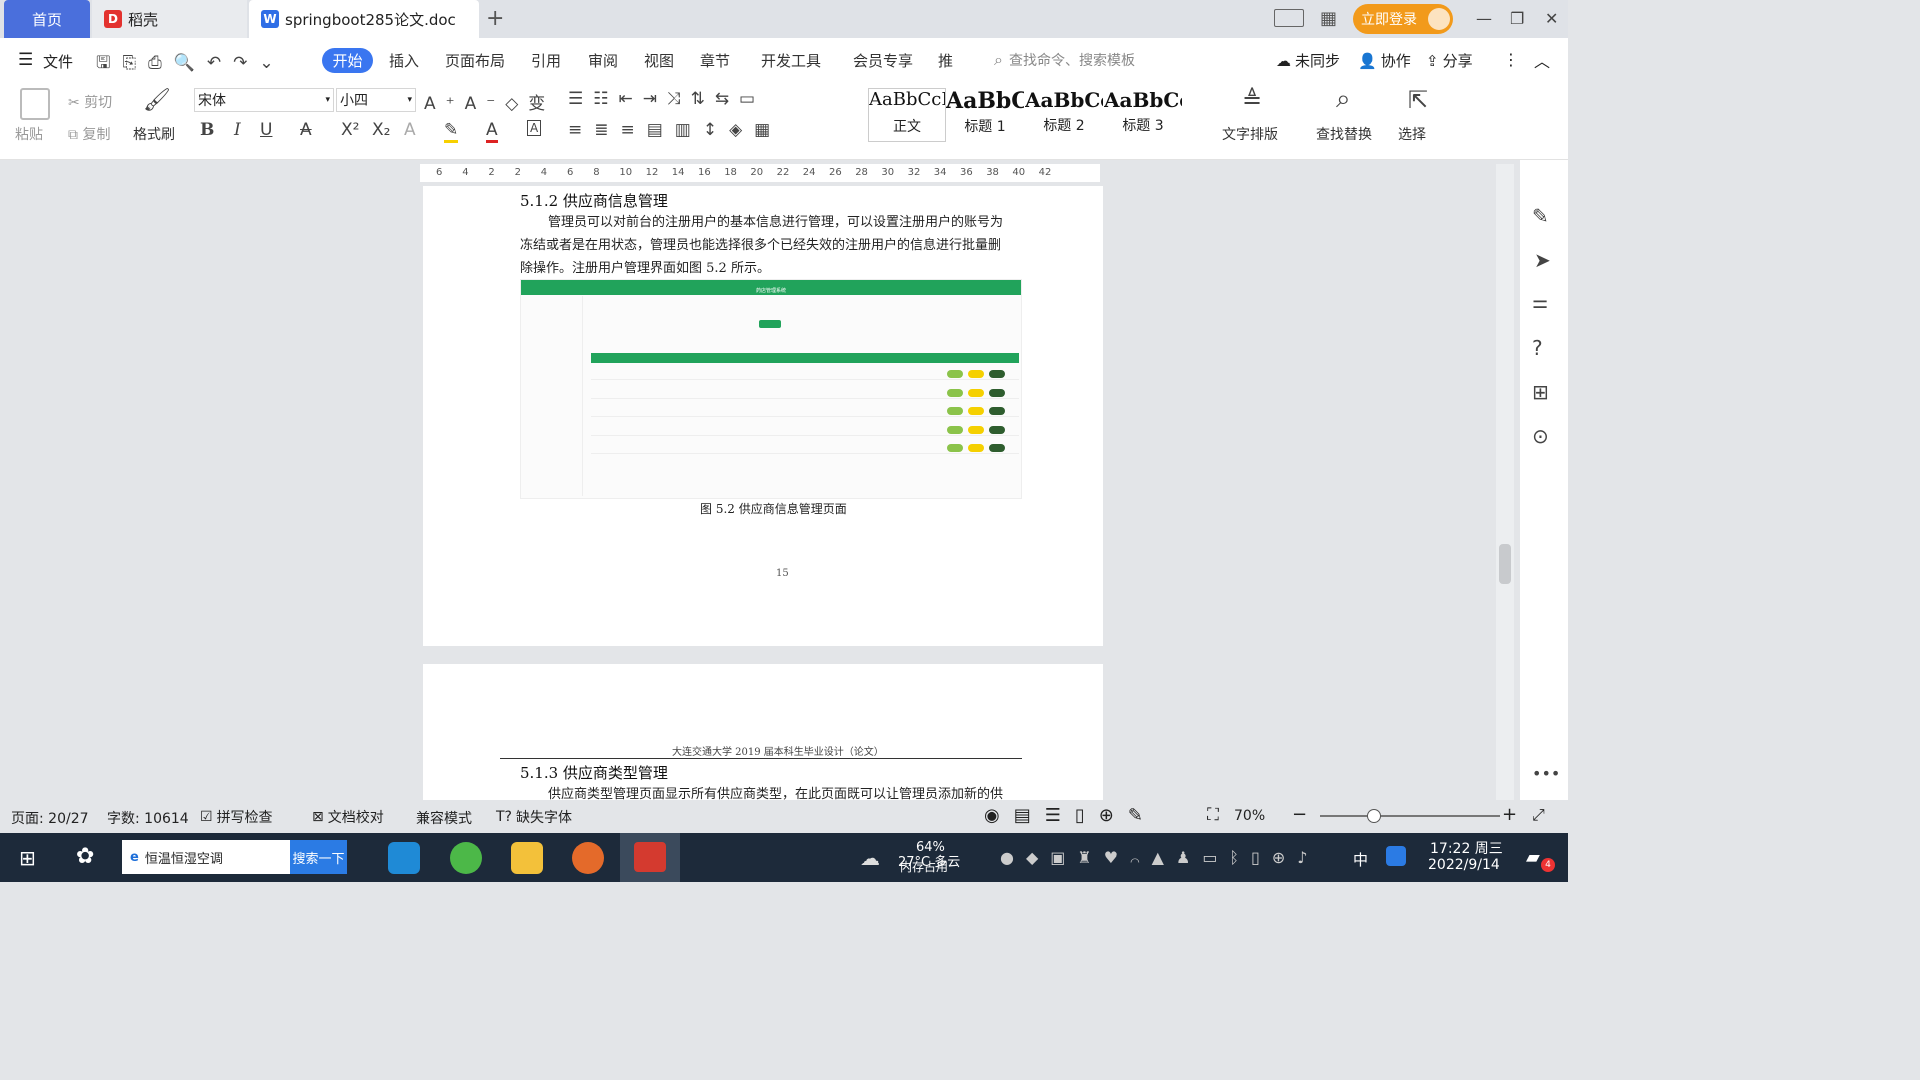 The width and height of the screenshot is (1920, 1080). Describe the element at coordinates (1533, 857) in the screenshot. I see `notification-icon: ▰` at that location.